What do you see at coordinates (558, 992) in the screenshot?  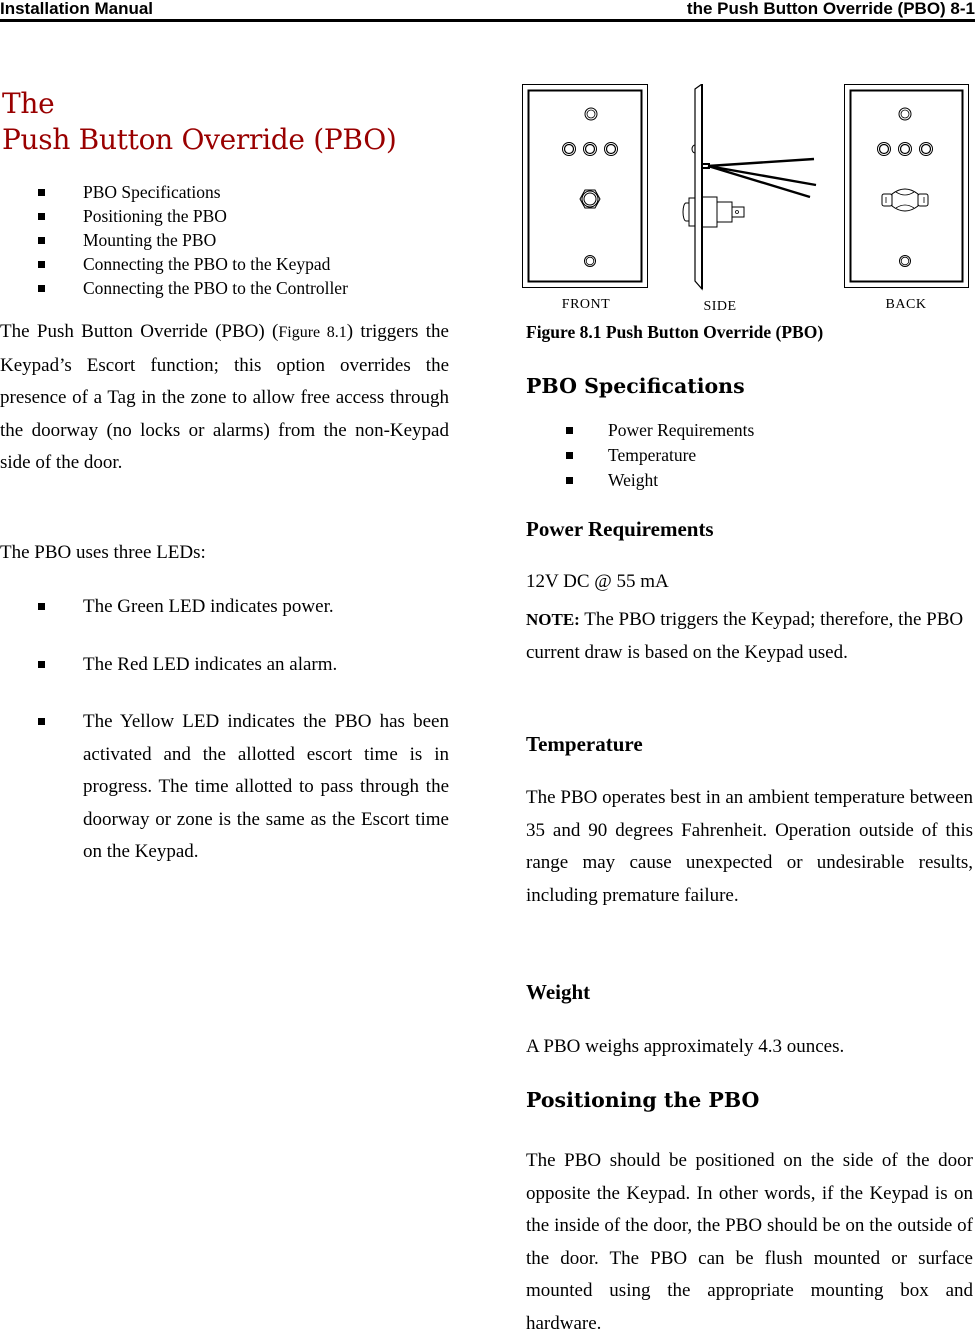 I see `weight-heading: Weight` at bounding box center [558, 992].